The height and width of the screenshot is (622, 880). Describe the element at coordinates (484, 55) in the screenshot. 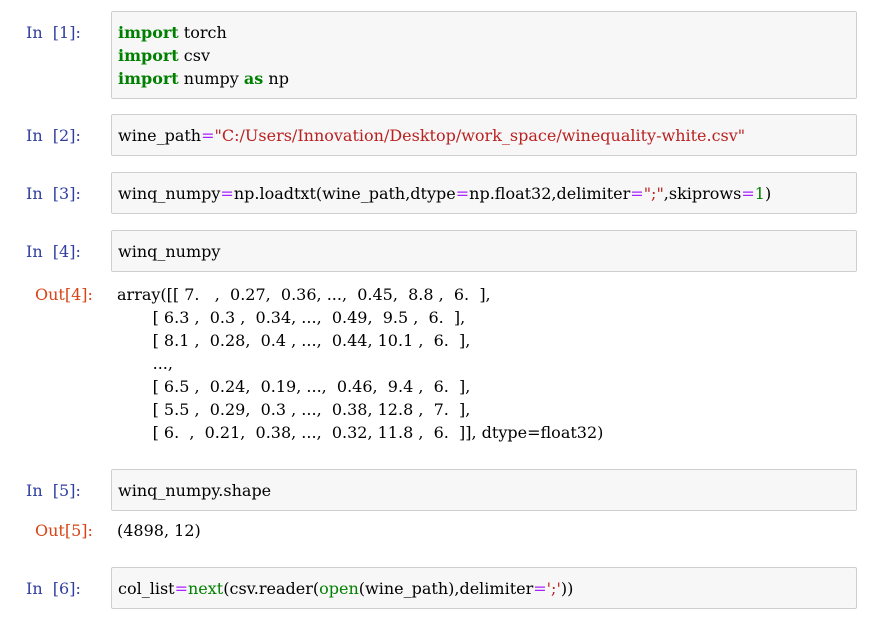

I see `code-input-area: import torch import csv import numpy as np` at that location.